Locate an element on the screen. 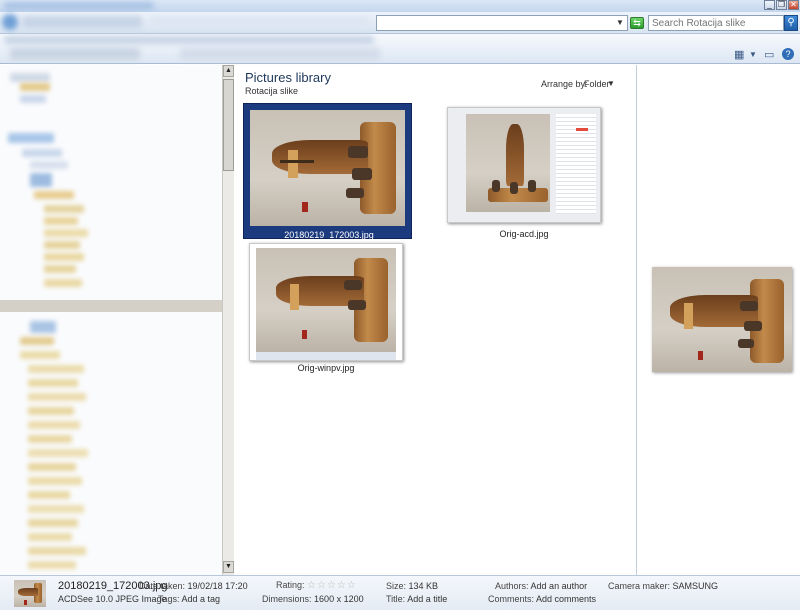  scroll-up-button: ▲ is located at coordinates (228, 71).